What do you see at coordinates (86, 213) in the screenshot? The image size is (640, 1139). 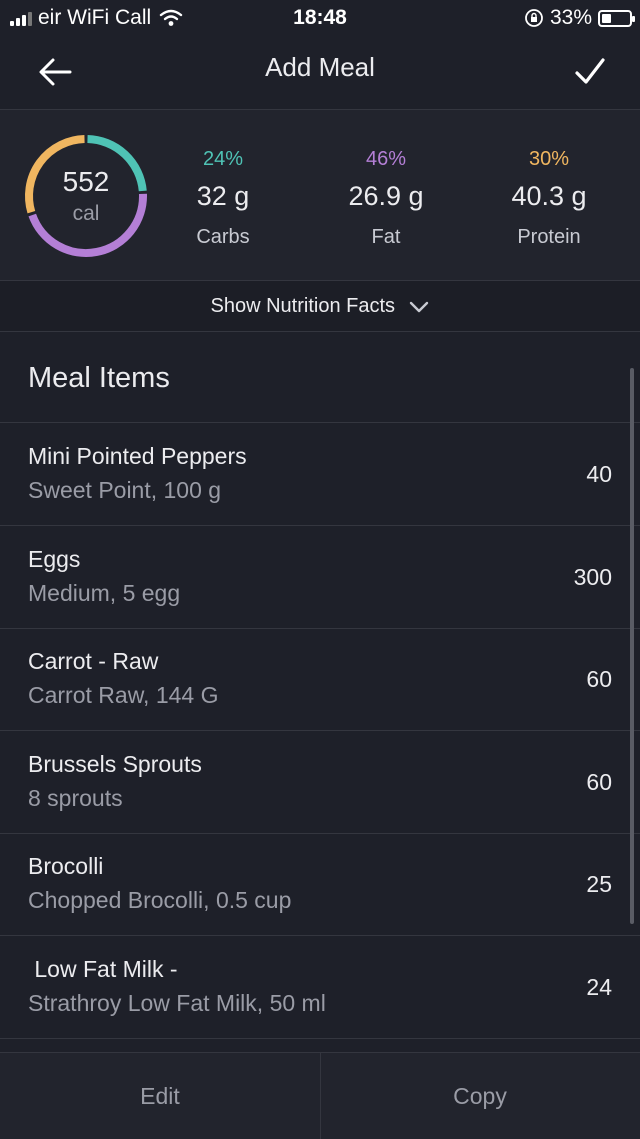 I see `calorie-unit: cal` at bounding box center [86, 213].